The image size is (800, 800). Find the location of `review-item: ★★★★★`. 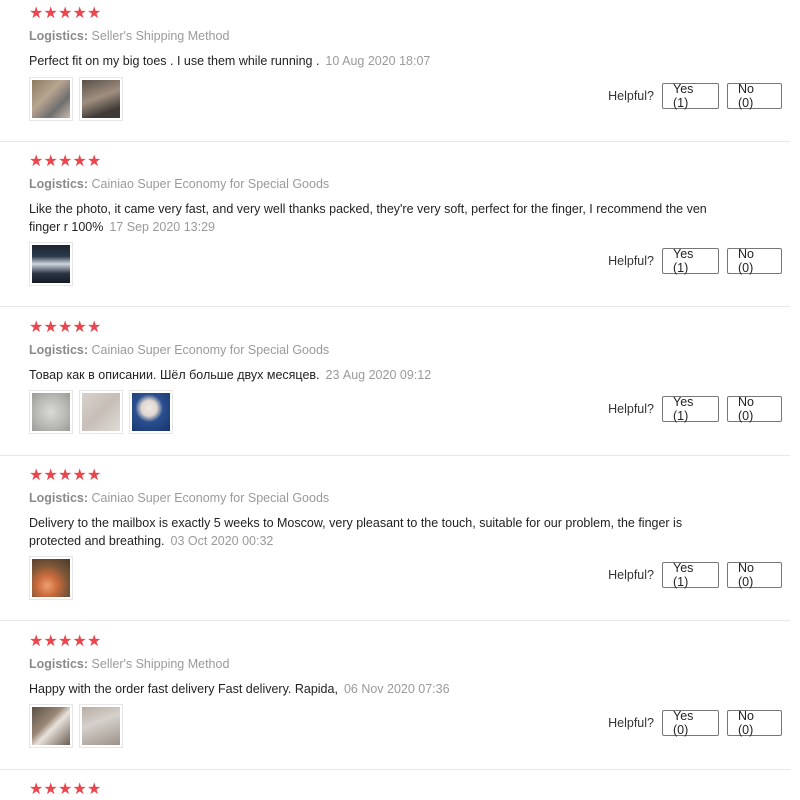

review-item: ★★★★★ is located at coordinates (395, 788).